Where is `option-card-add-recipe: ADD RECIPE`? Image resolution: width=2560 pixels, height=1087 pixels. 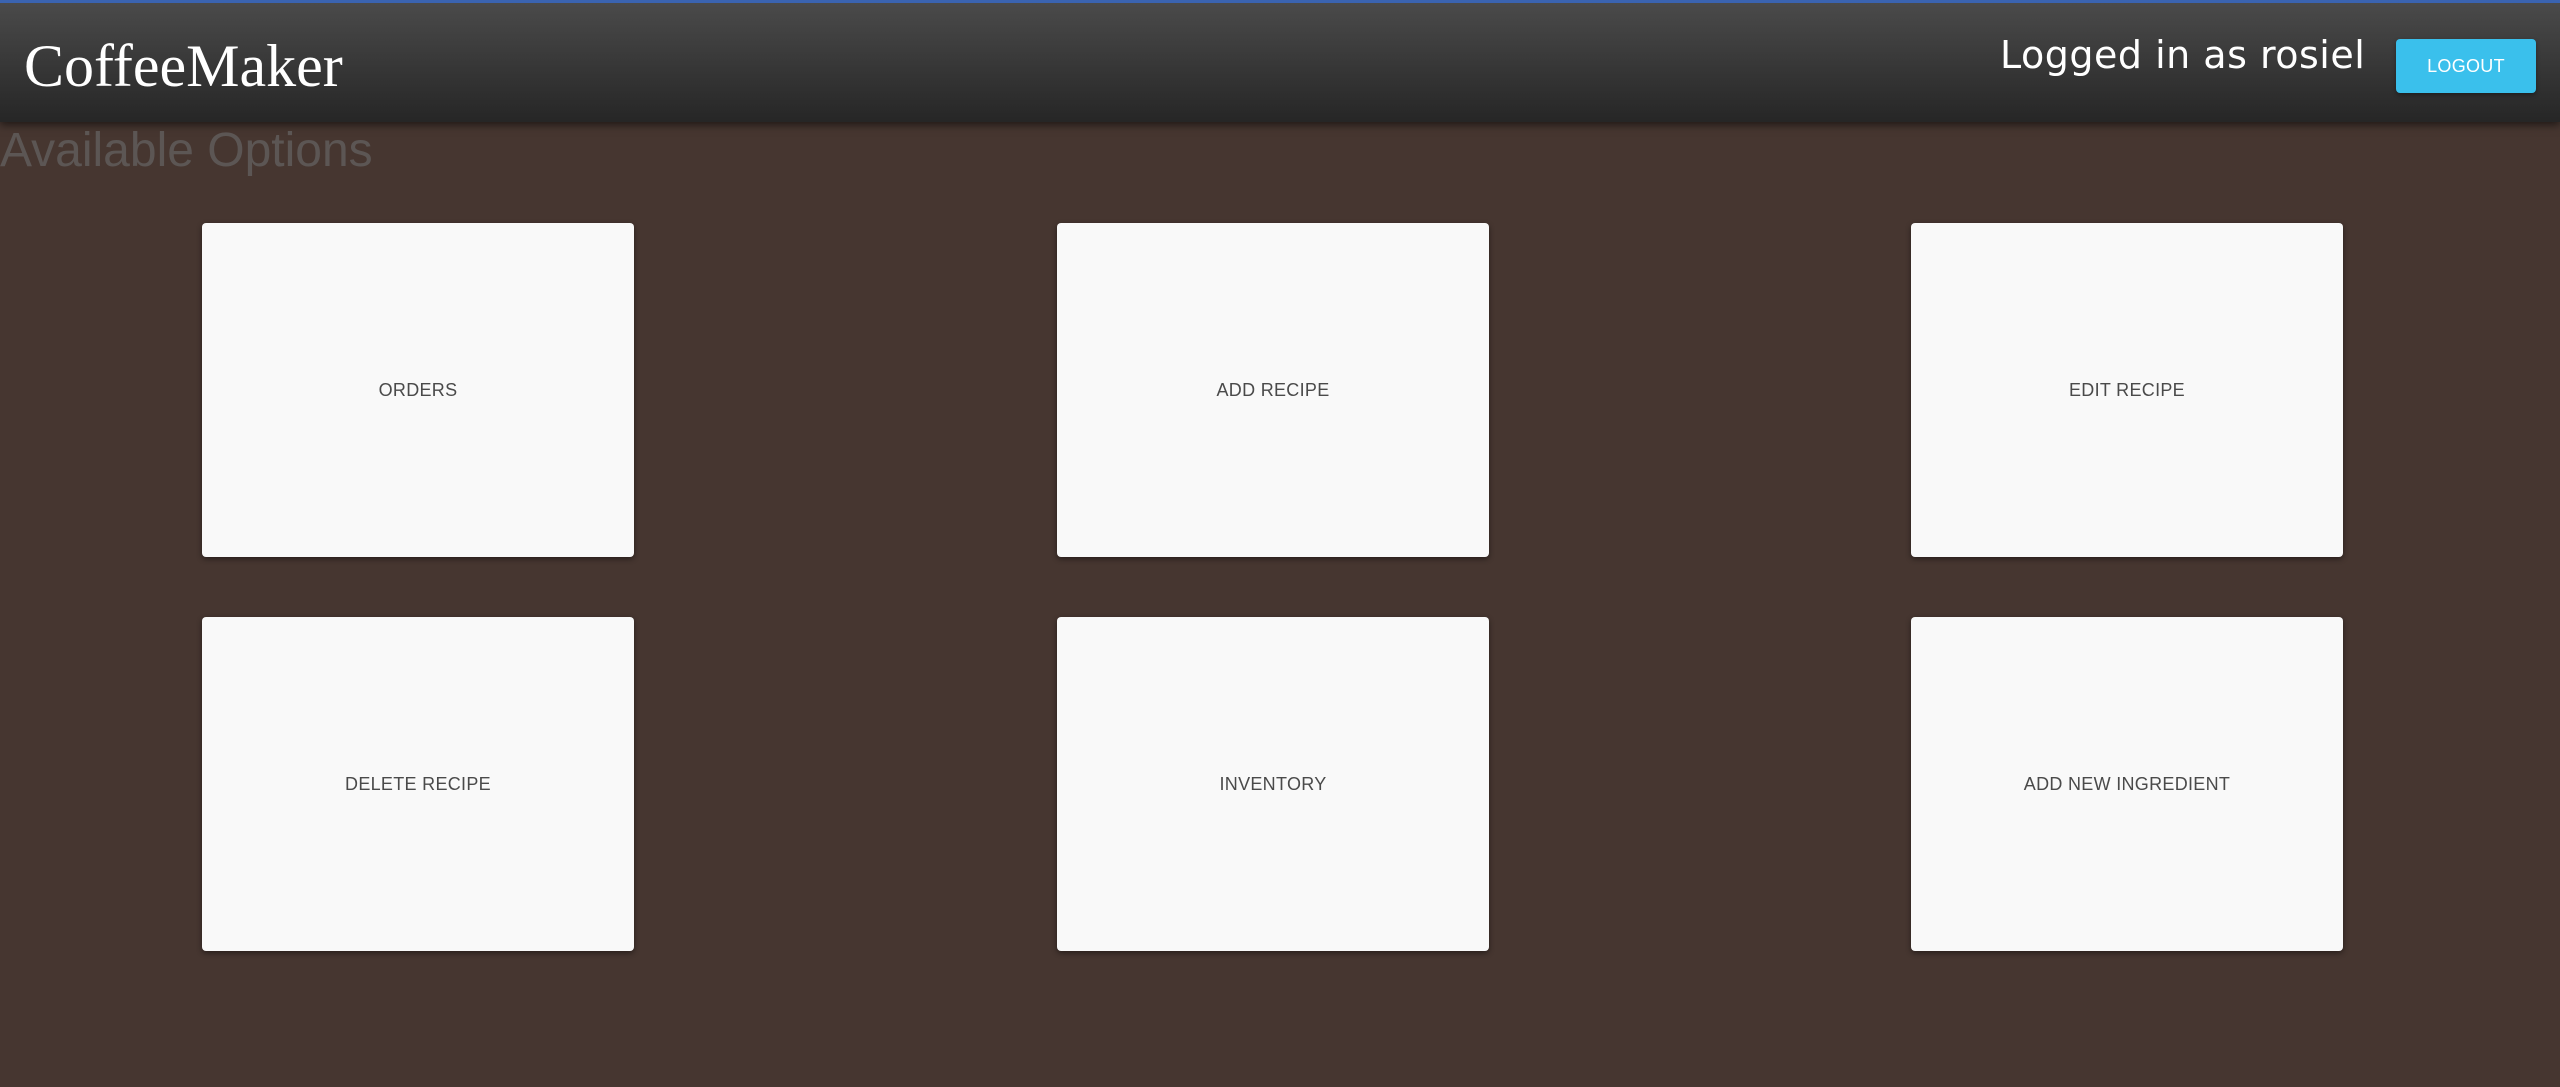
option-card-add-recipe: ADD RECIPE is located at coordinates (1273, 390).